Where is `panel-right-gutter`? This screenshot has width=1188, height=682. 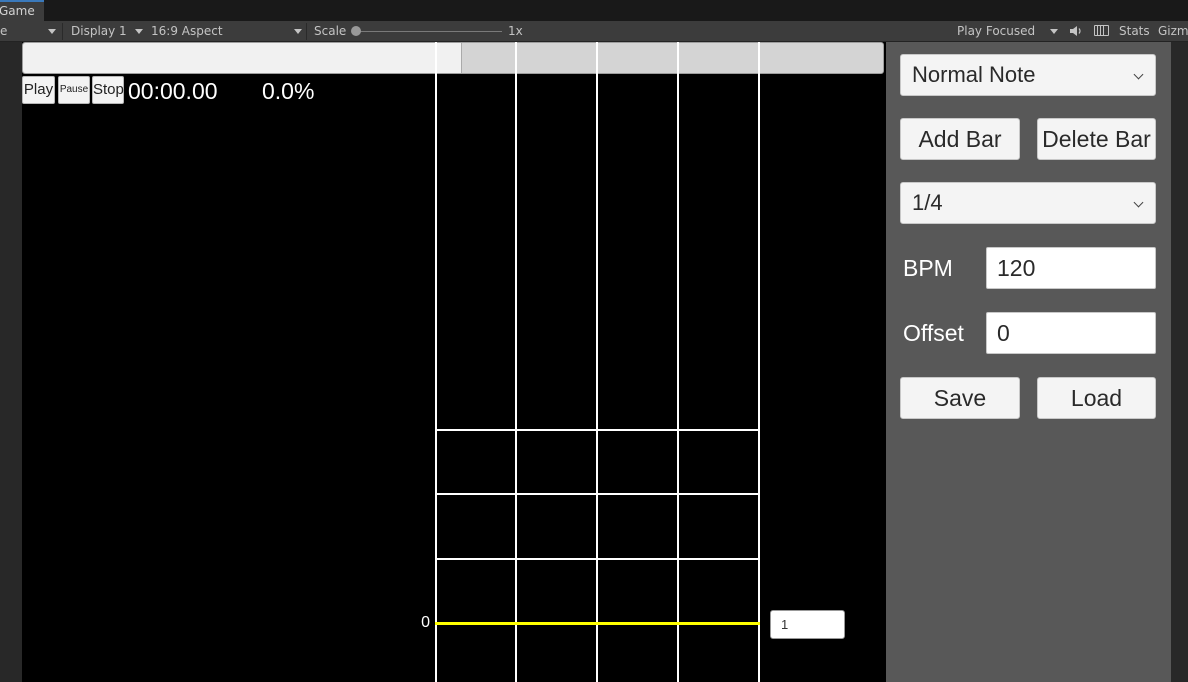
panel-right-gutter is located at coordinates (1179, 362).